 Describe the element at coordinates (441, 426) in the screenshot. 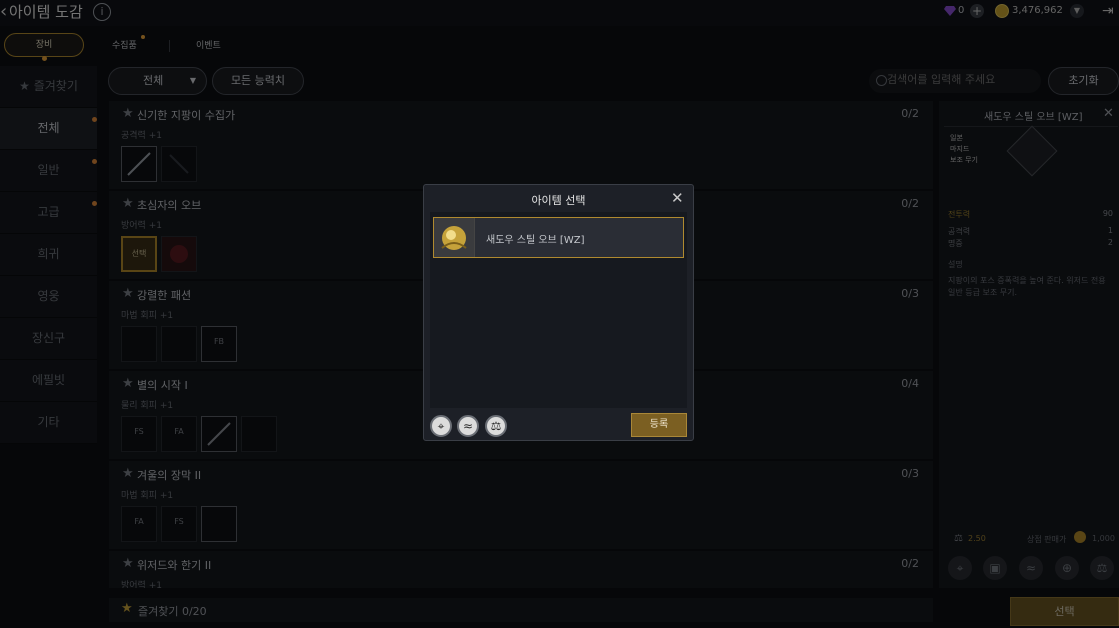

I see `location-icon: ⌖` at that location.